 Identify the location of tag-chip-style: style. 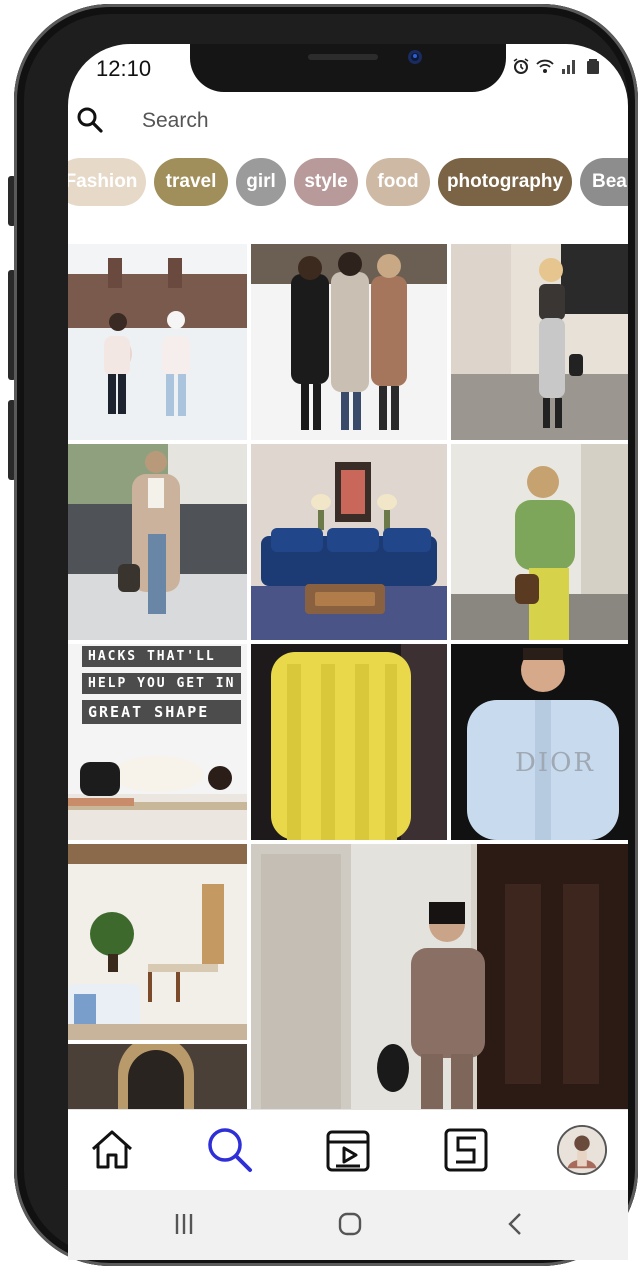
(326, 182).